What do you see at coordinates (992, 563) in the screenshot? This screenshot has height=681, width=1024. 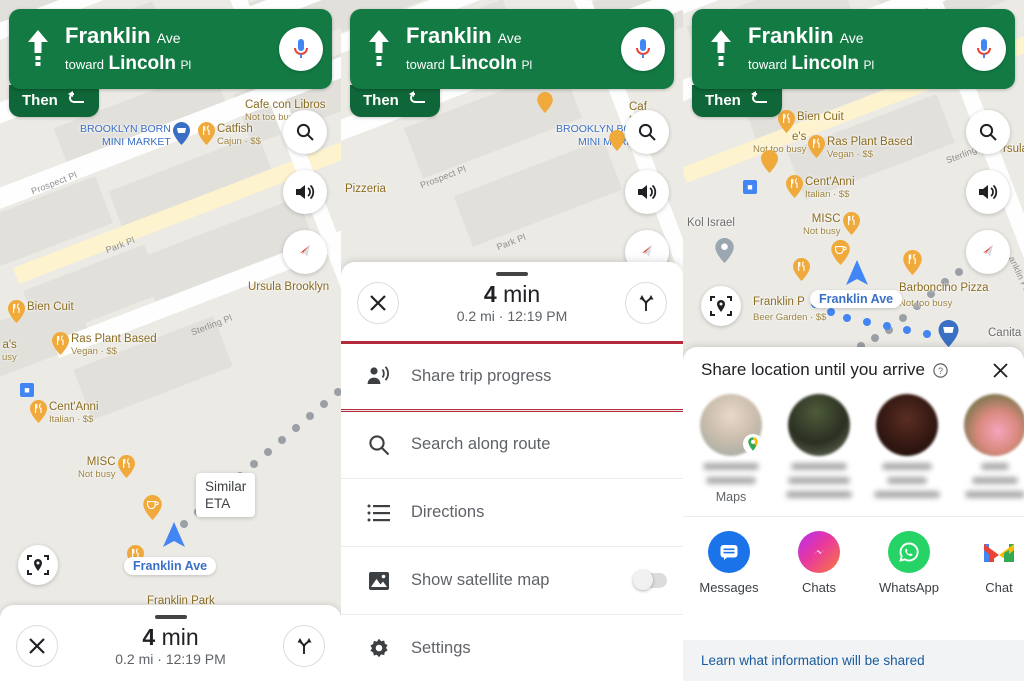 I see `share-app-chat: Chat` at bounding box center [992, 563].